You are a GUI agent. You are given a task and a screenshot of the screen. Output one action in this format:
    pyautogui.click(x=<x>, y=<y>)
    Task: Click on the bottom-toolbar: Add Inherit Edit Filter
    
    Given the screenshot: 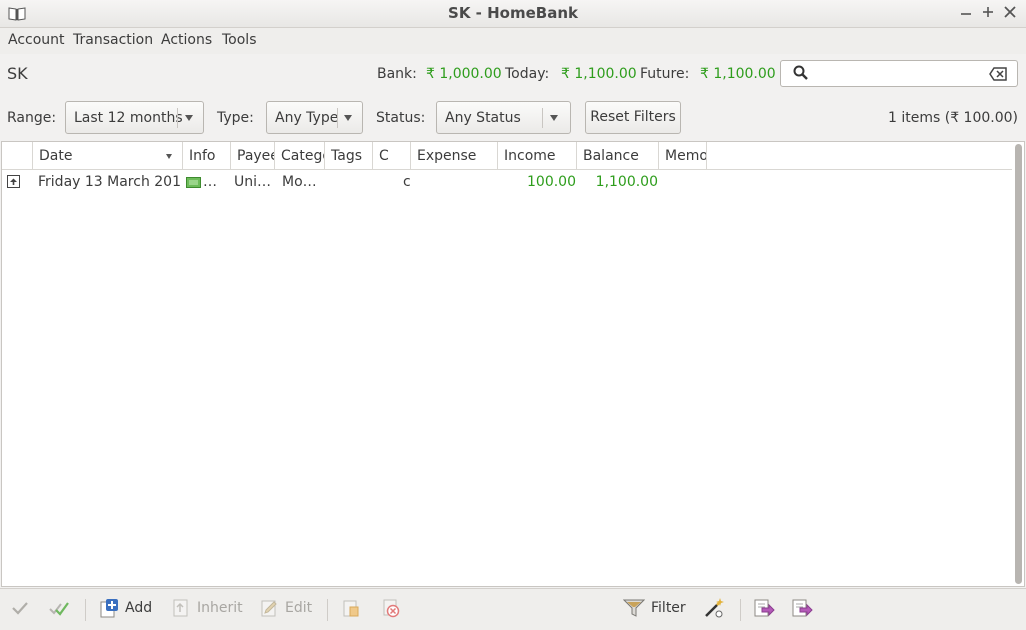 What is the action you would take?
    pyautogui.click(x=513, y=609)
    